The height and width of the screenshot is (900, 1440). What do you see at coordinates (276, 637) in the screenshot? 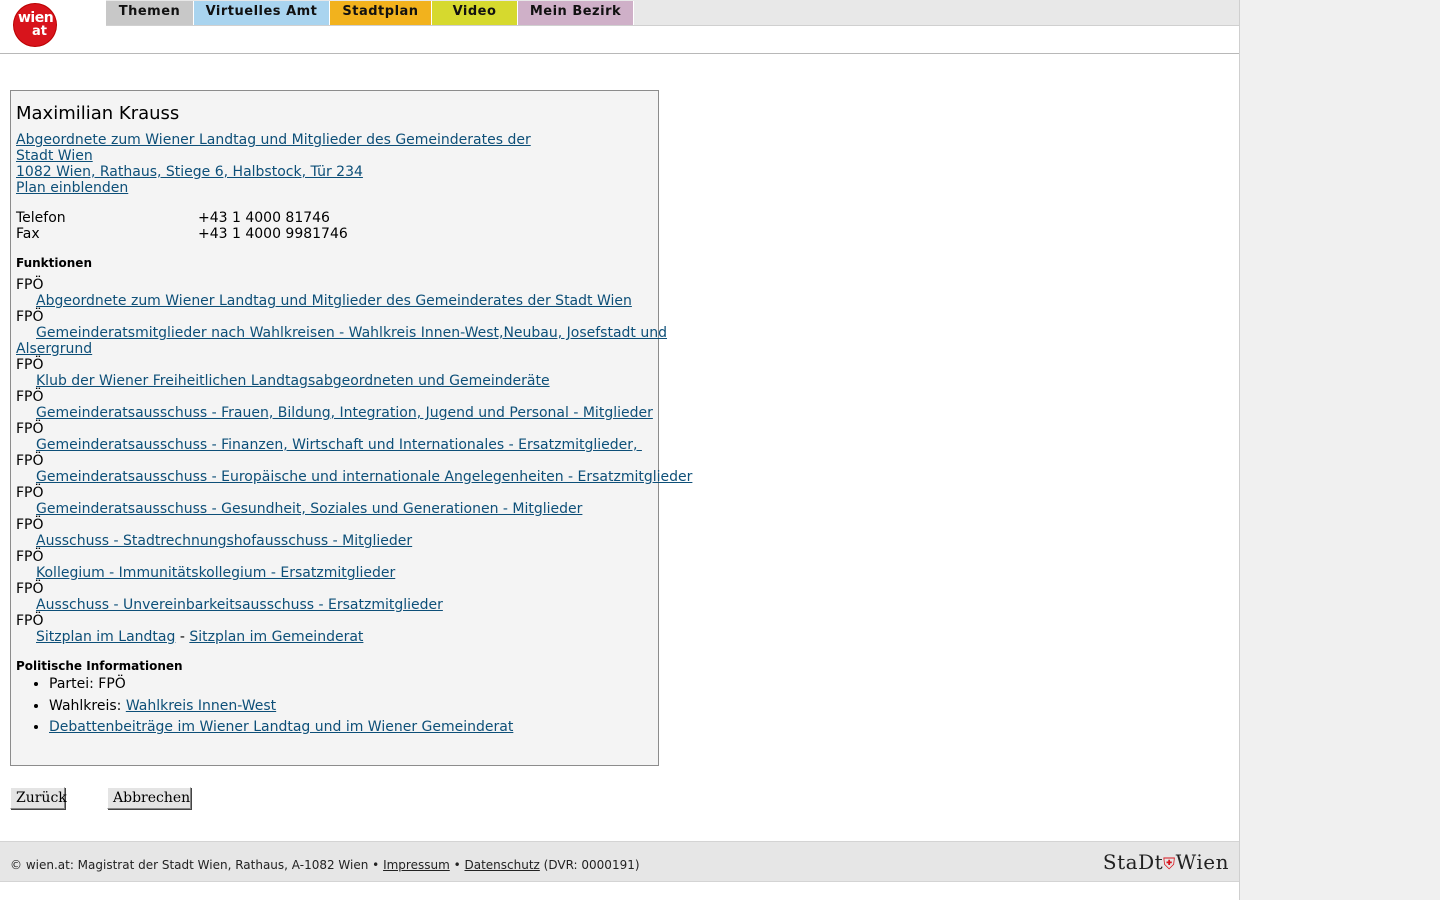
I see `seat-plan-gemeinderat-link: Sitzplan im Gemeinderat` at bounding box center [276, 637].